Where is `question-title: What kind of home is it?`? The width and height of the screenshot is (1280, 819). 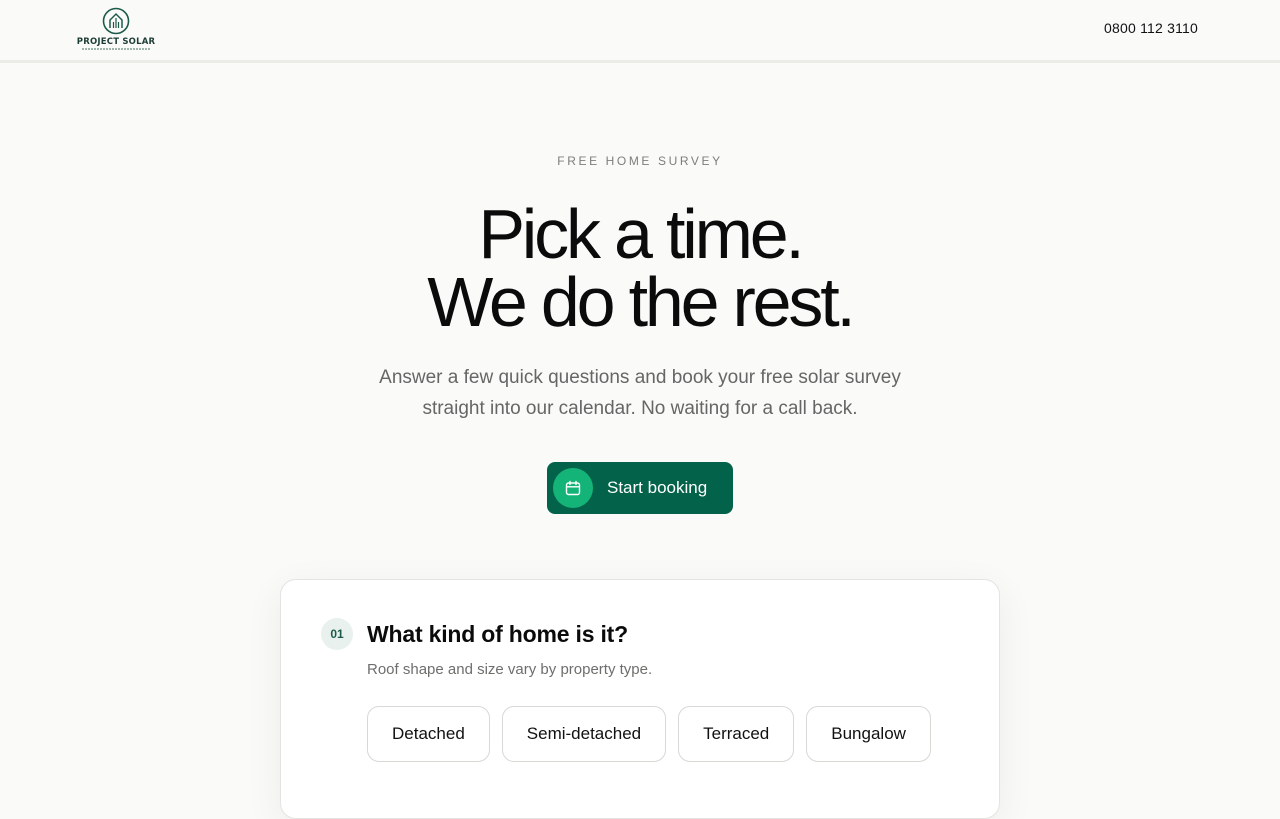 question-title: What kind of home is it? is located at coordinates (497, 634).